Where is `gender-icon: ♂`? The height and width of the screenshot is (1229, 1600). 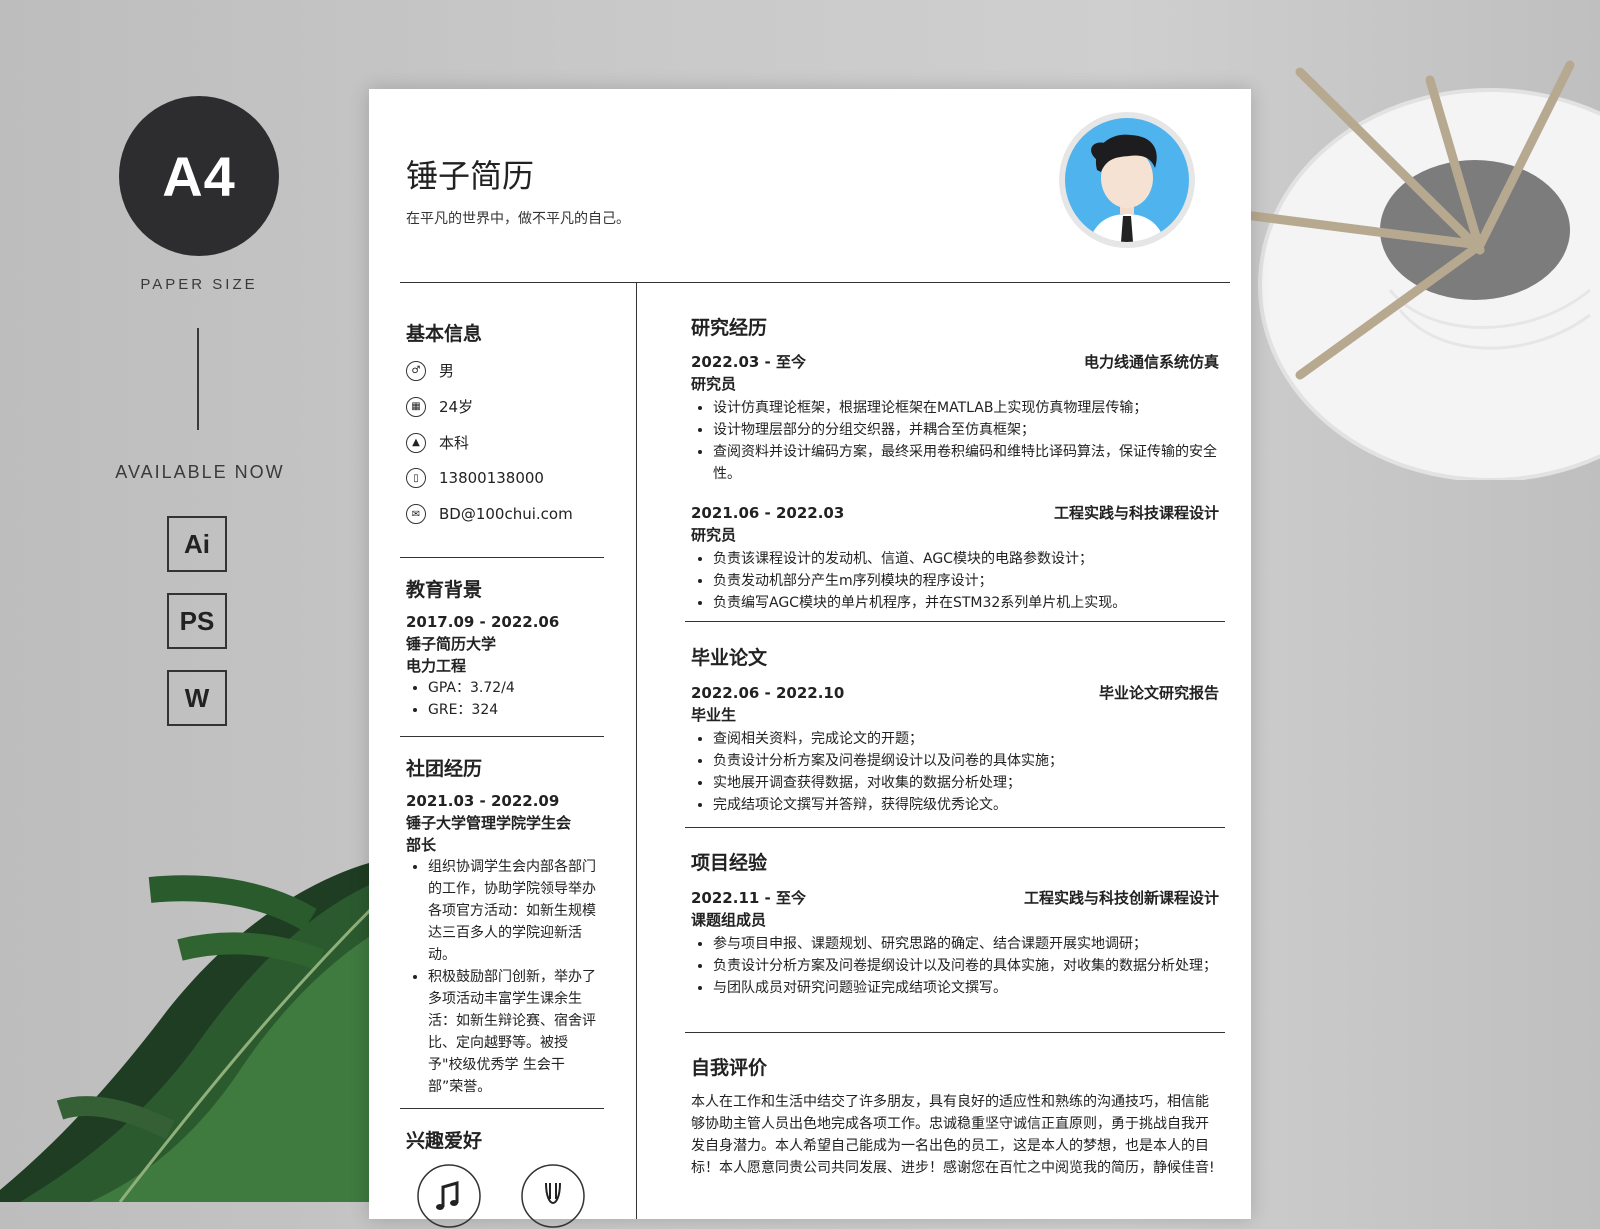
gender-icon: ♂ is located at coordinates (416, 370).